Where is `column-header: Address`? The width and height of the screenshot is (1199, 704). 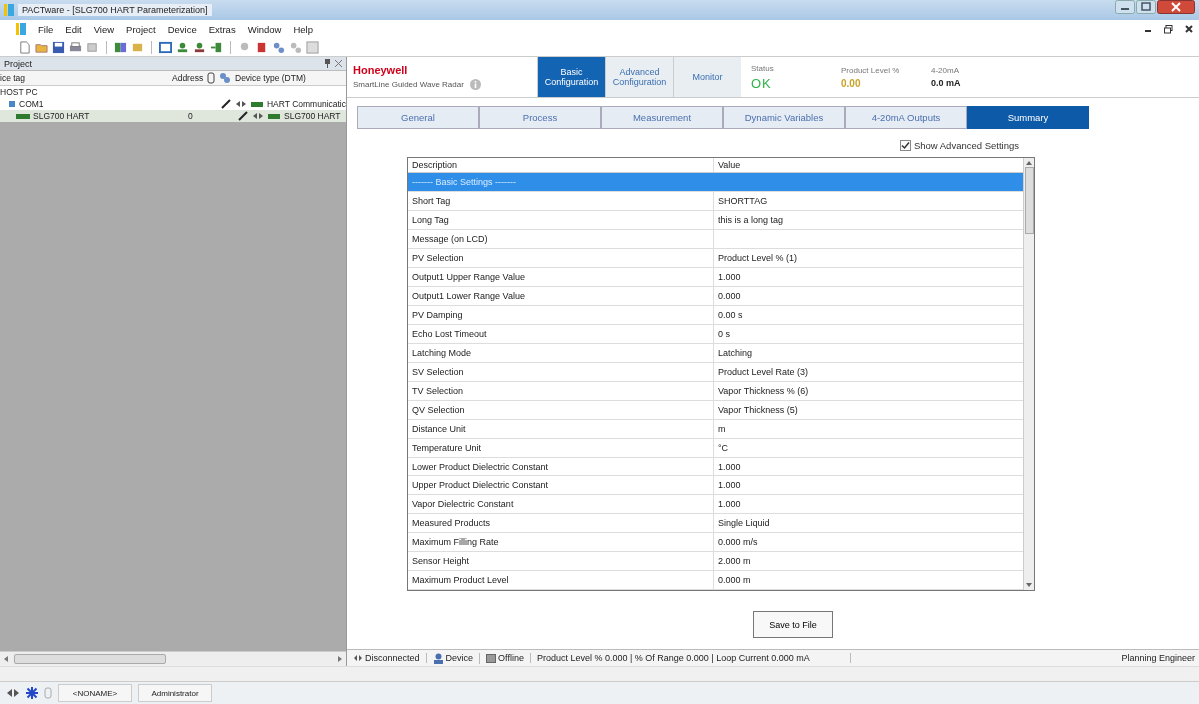
column-header: Address is located at coordinates (189, 78).